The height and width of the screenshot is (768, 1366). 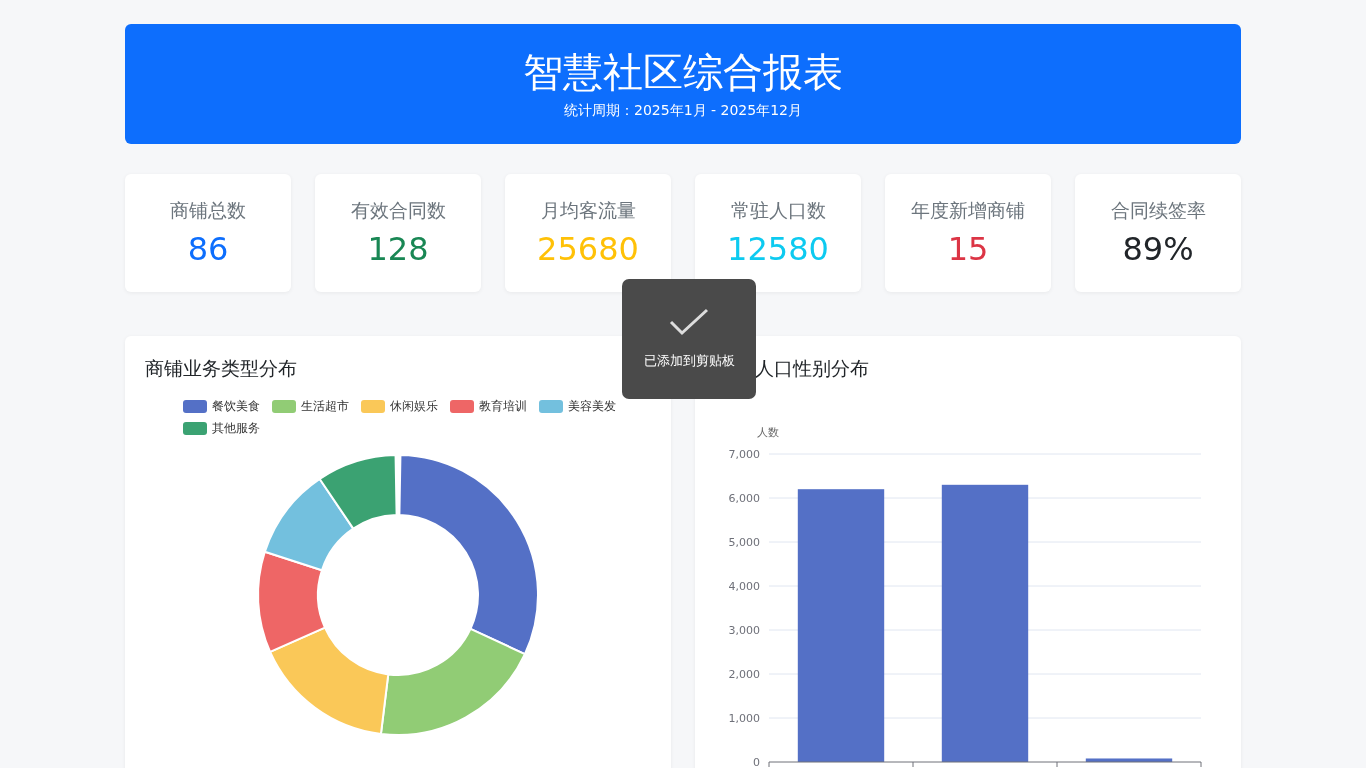 I want to click on stat-label: 常驻人口数, so click(x=778, y=210).